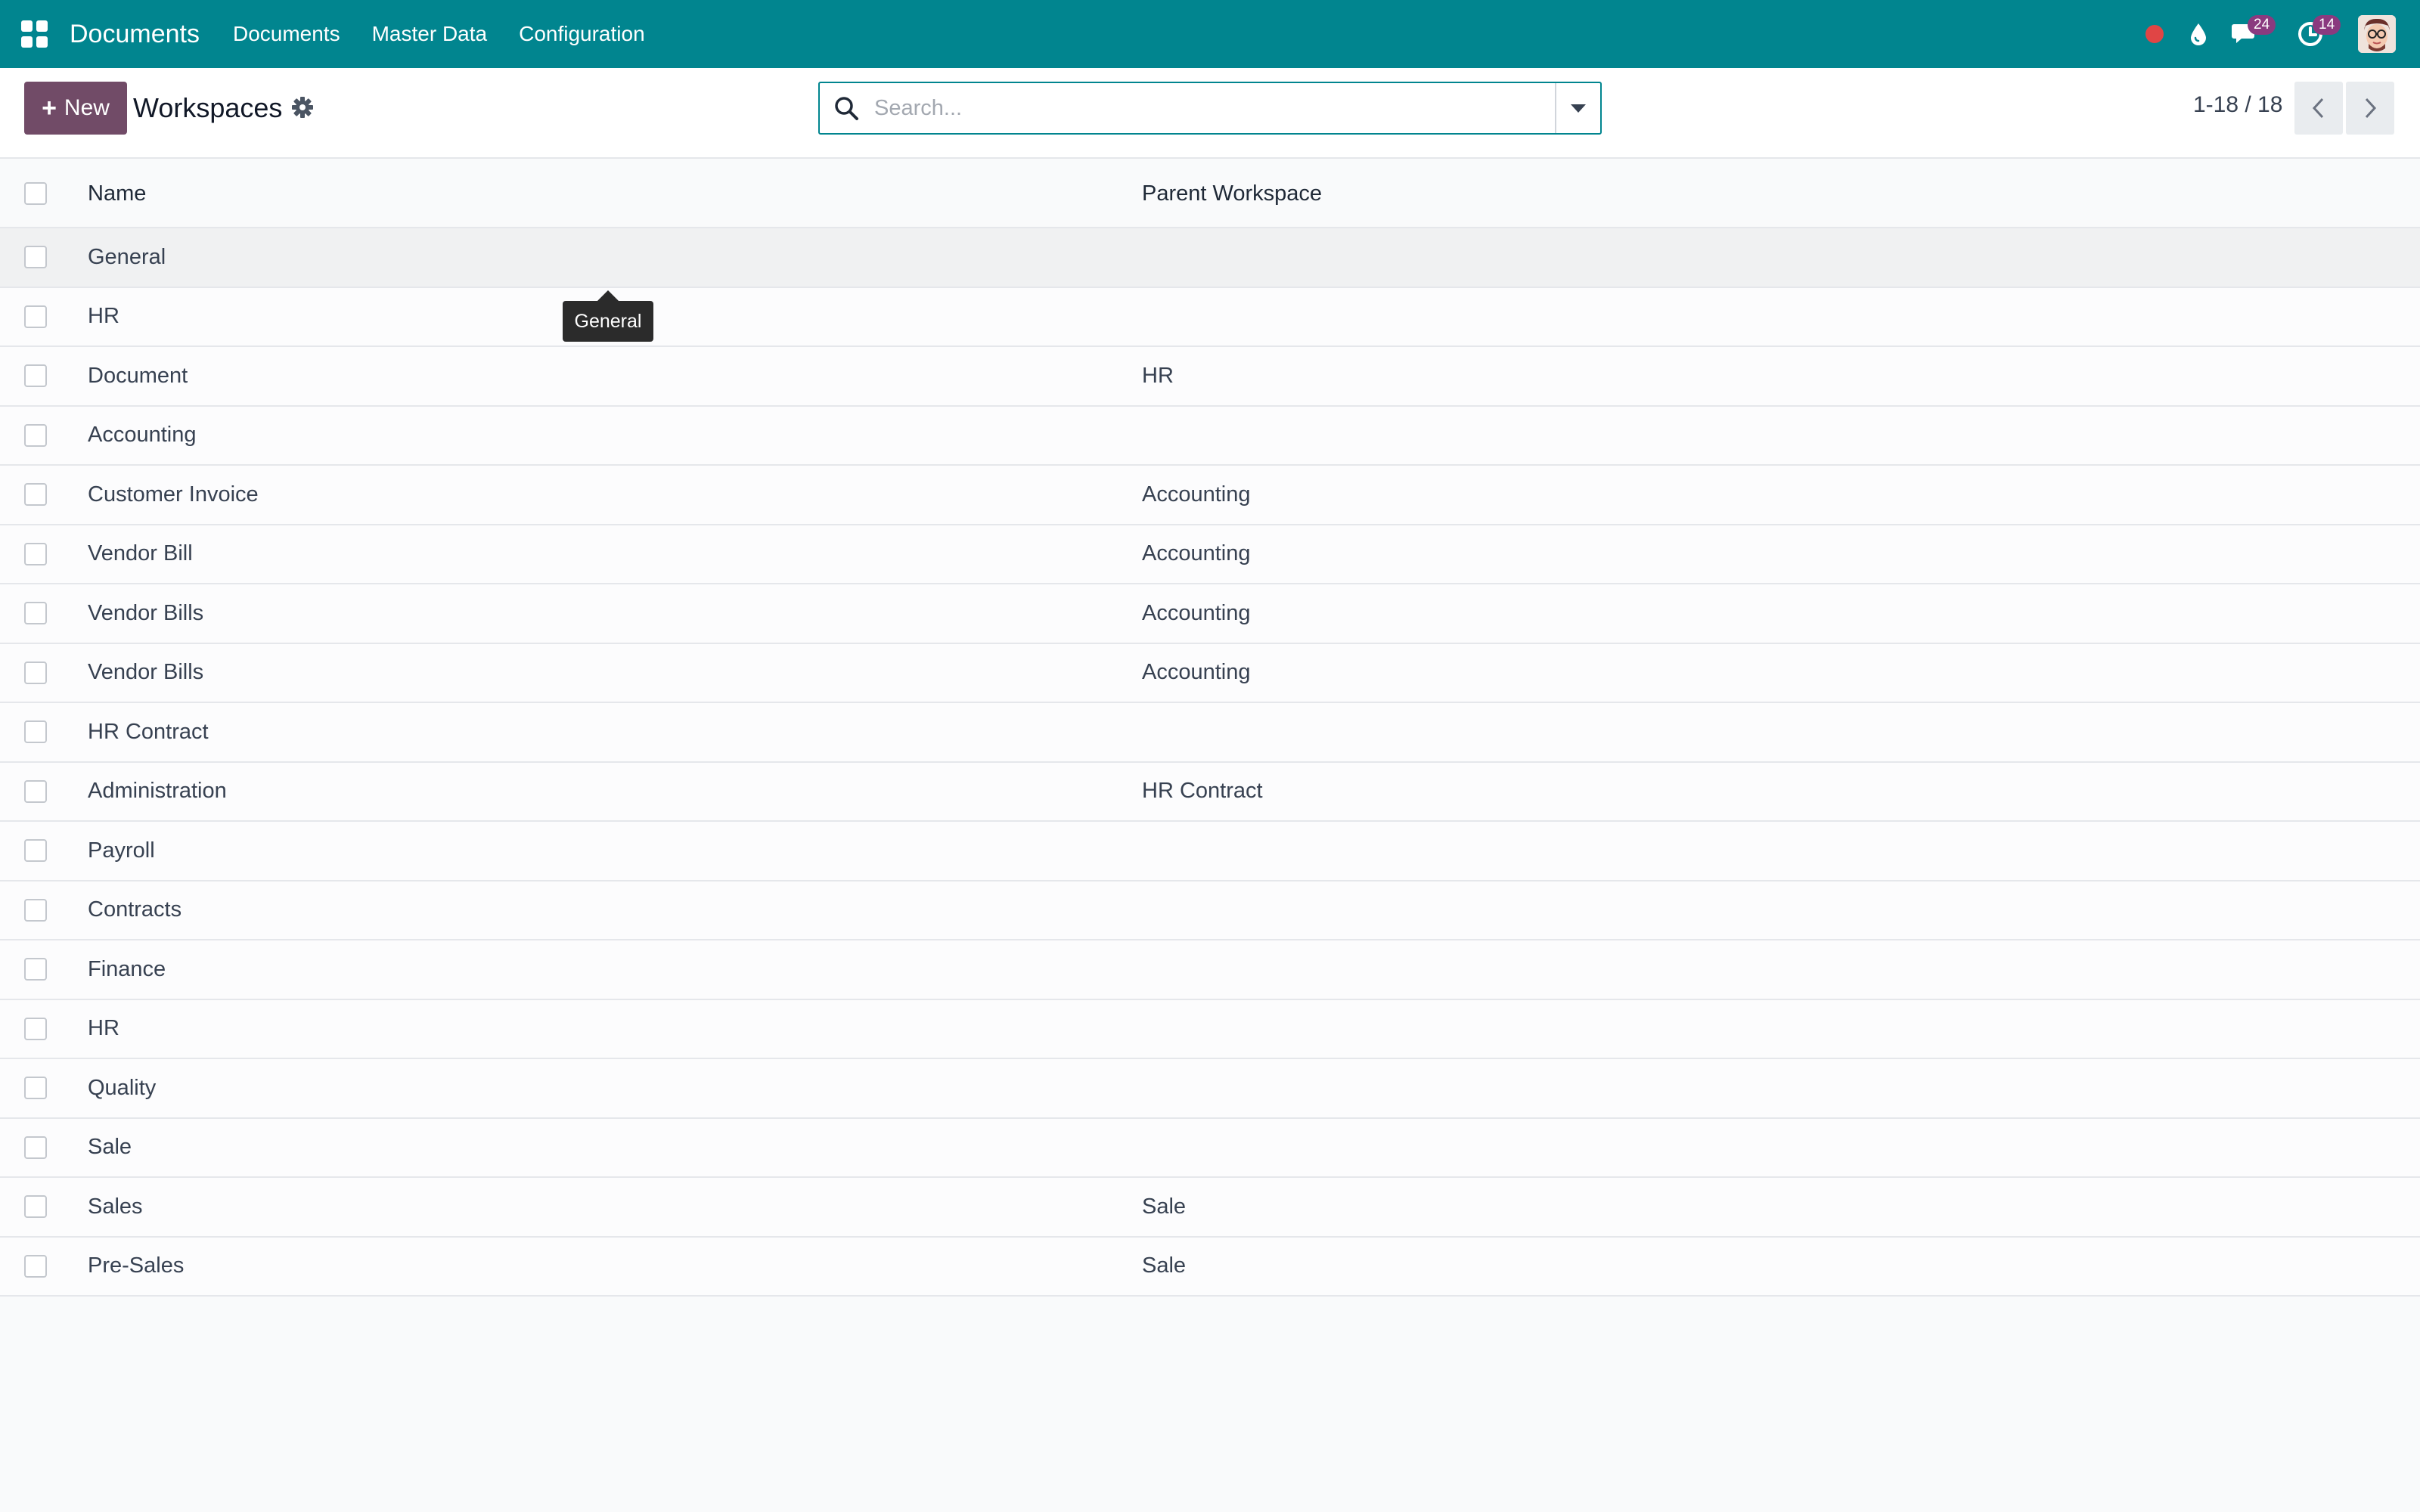 Image resolution: width=2420 pixels, height=1512 pixels. What do you see at coordinates (1210, 911) in the screenshot?
I see `table-row: Contracts` at bounding box center [1210, 911].